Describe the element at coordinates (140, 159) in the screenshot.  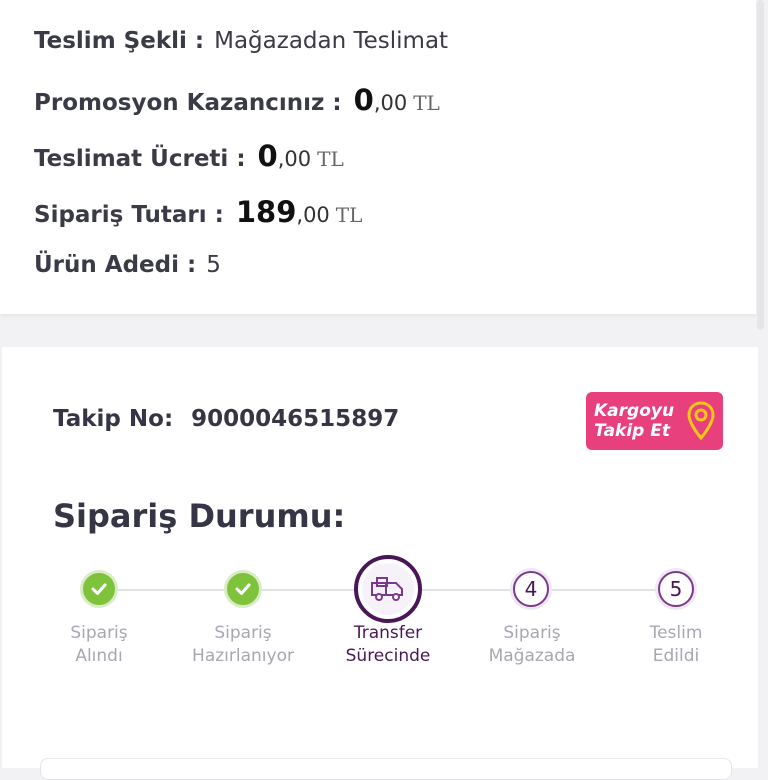
I see `delivery-fee-label: Teslimat Ücreti :` at that location.